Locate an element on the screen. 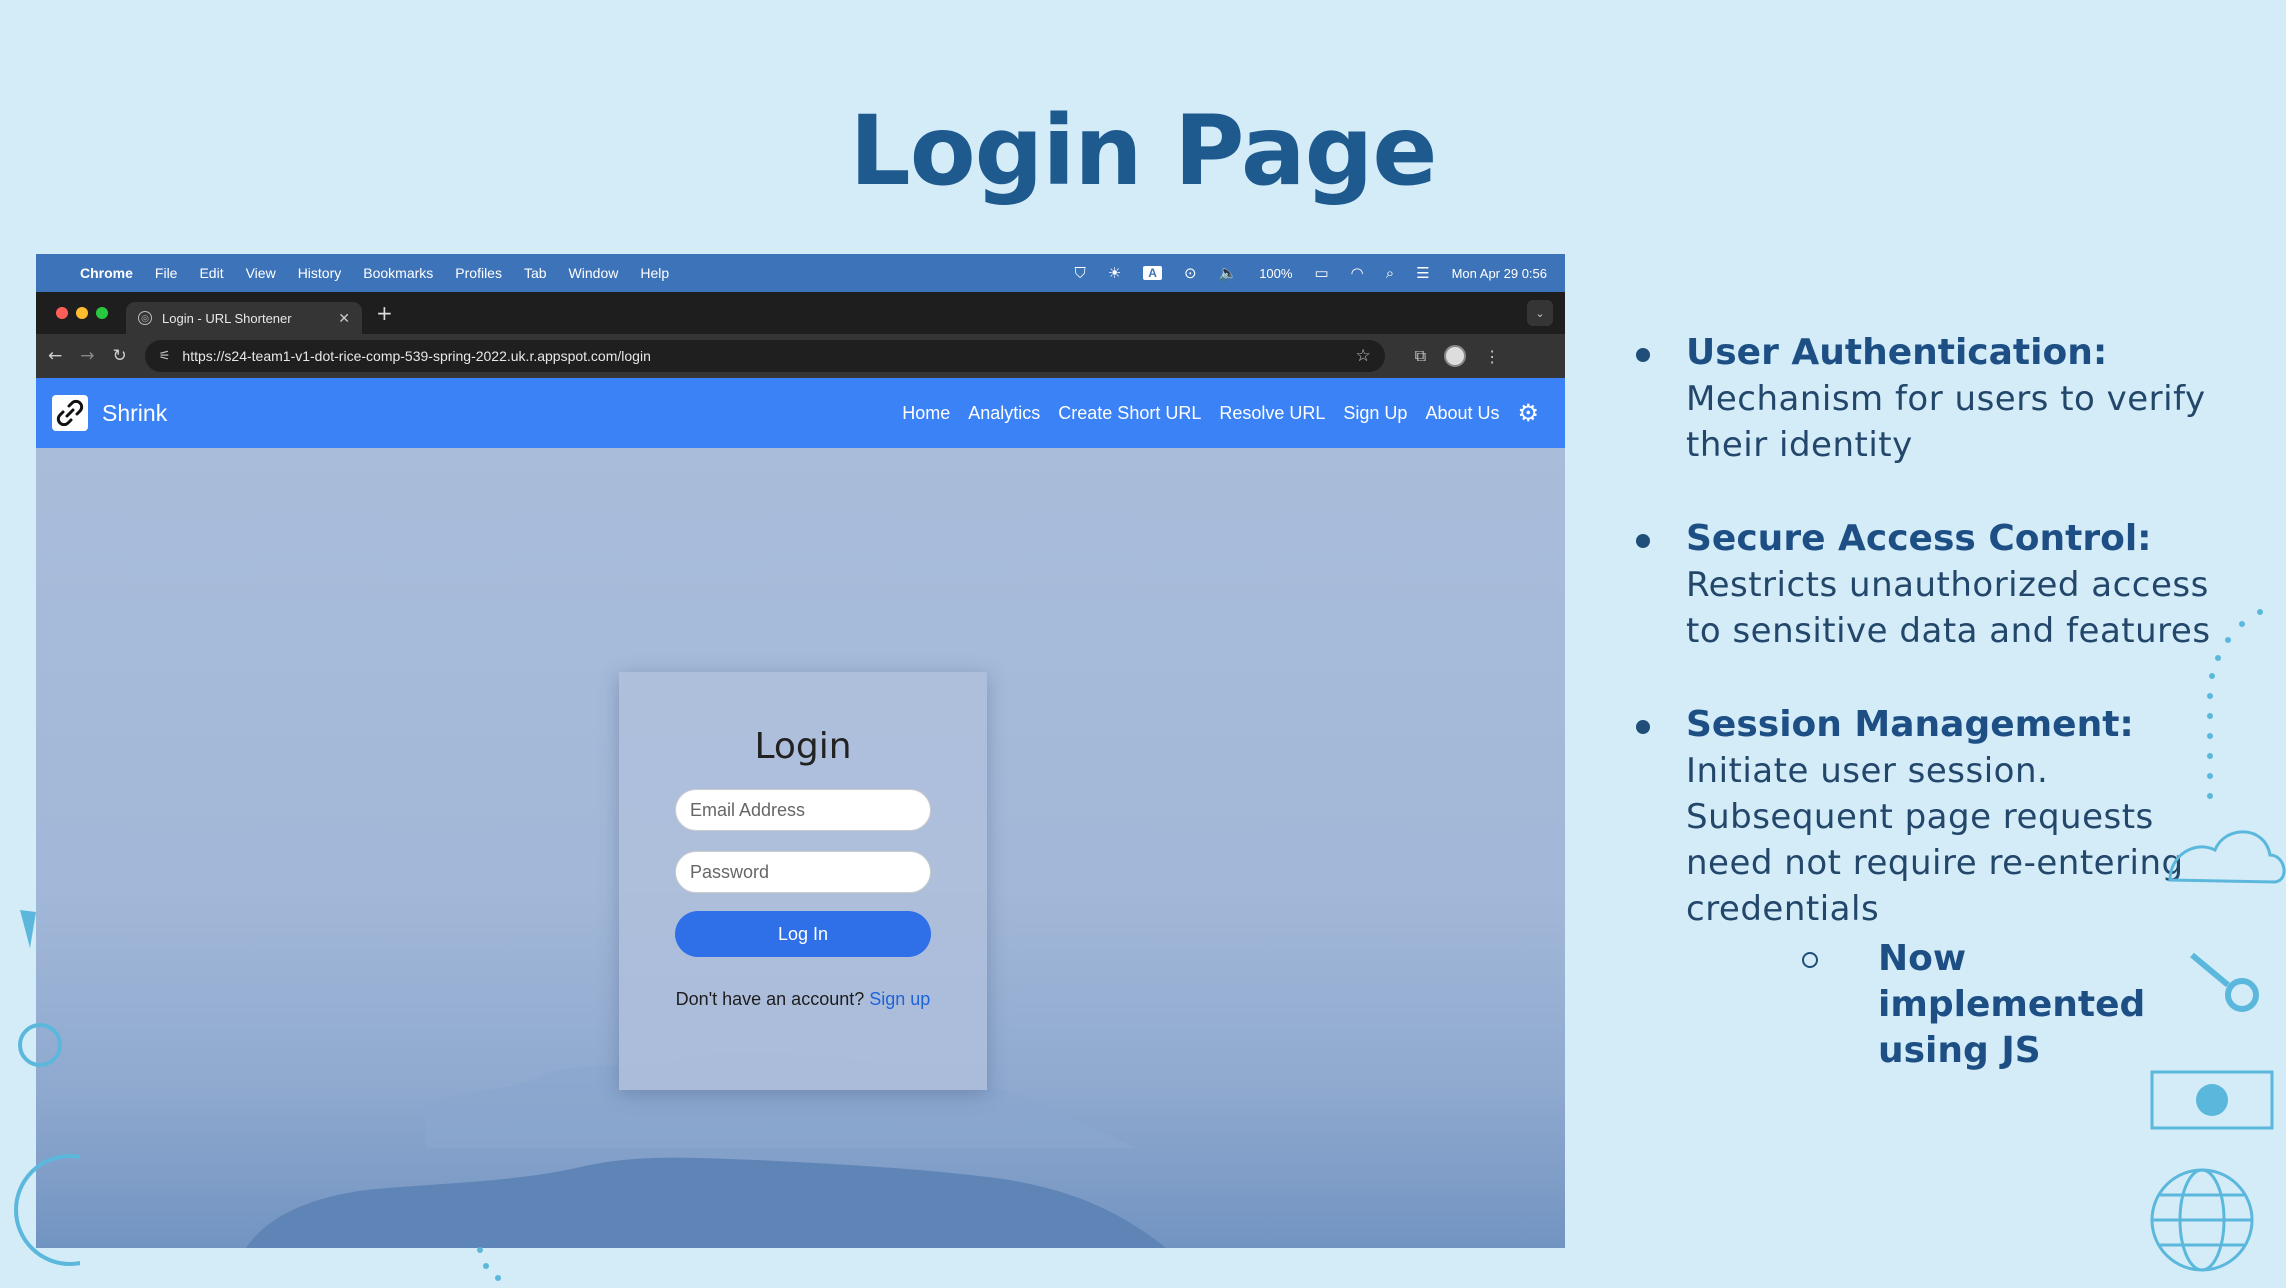 The height and width of the screenshot is (1288, 2286). minimize-window-button is located at coordinates (82, 313).